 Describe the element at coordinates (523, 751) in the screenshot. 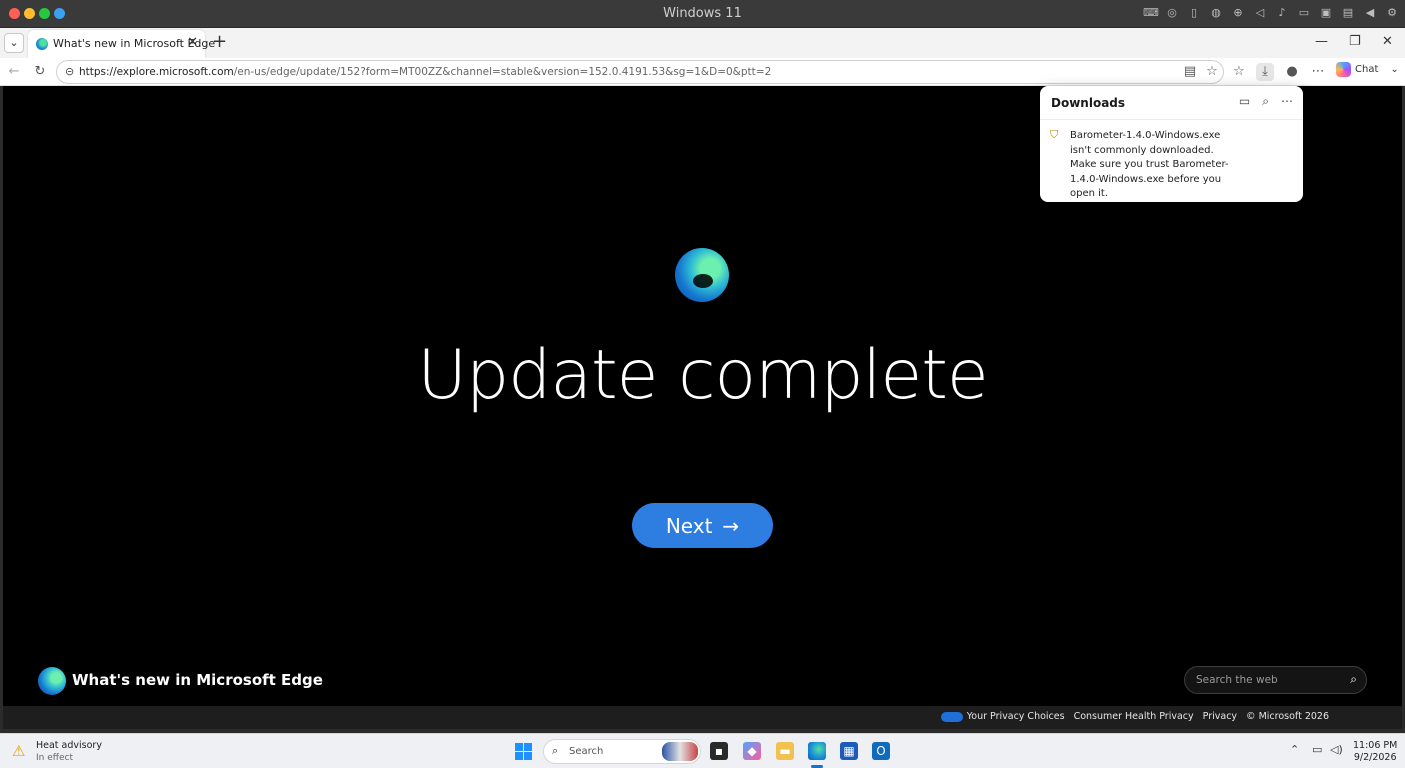

I see `start-button-icon` at that location.